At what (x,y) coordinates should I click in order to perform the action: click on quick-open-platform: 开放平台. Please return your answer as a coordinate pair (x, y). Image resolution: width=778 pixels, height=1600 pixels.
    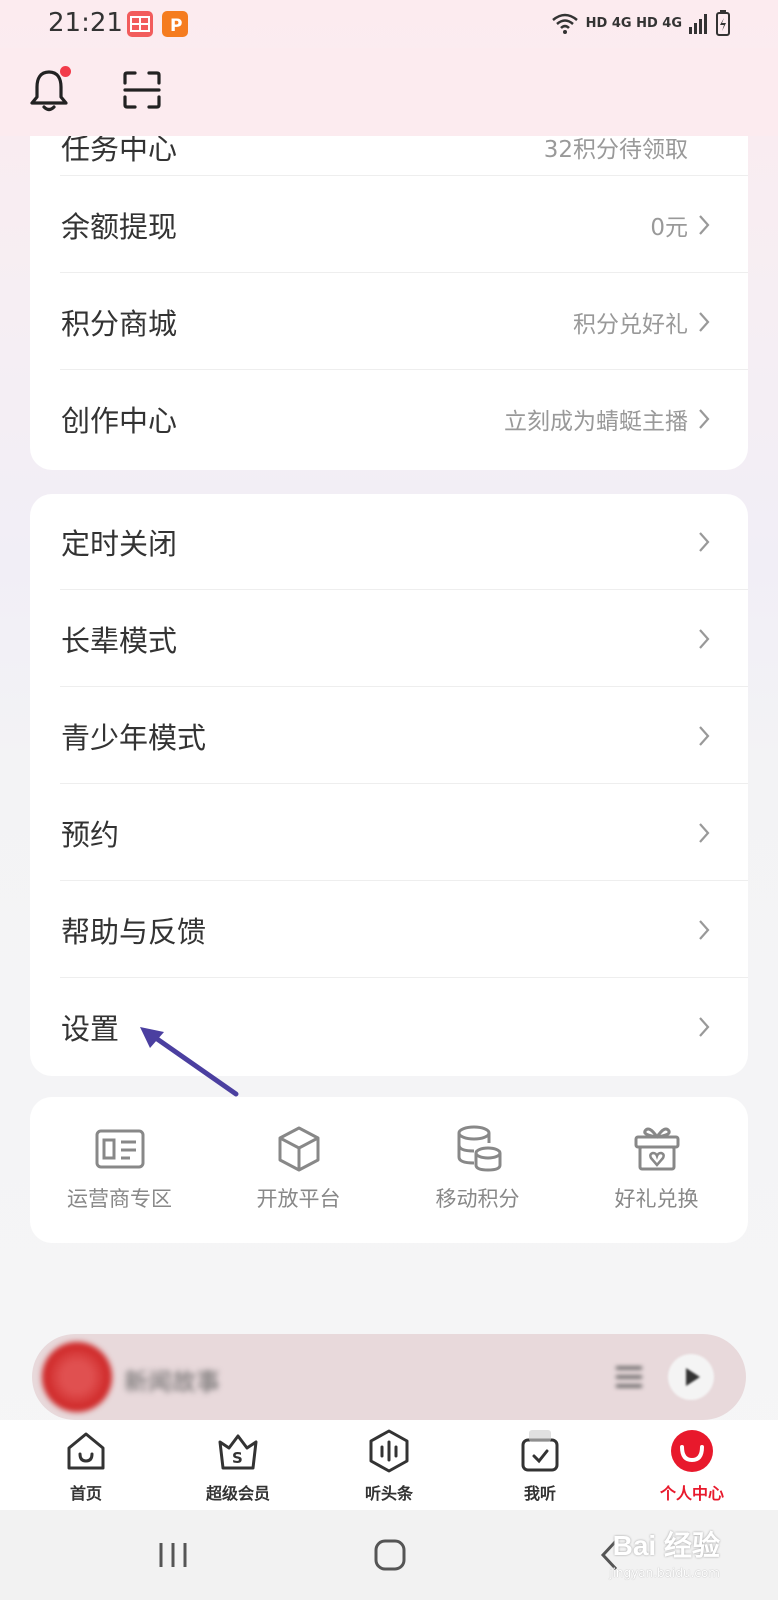
    Looking at the image, I should click on (298, 1170).